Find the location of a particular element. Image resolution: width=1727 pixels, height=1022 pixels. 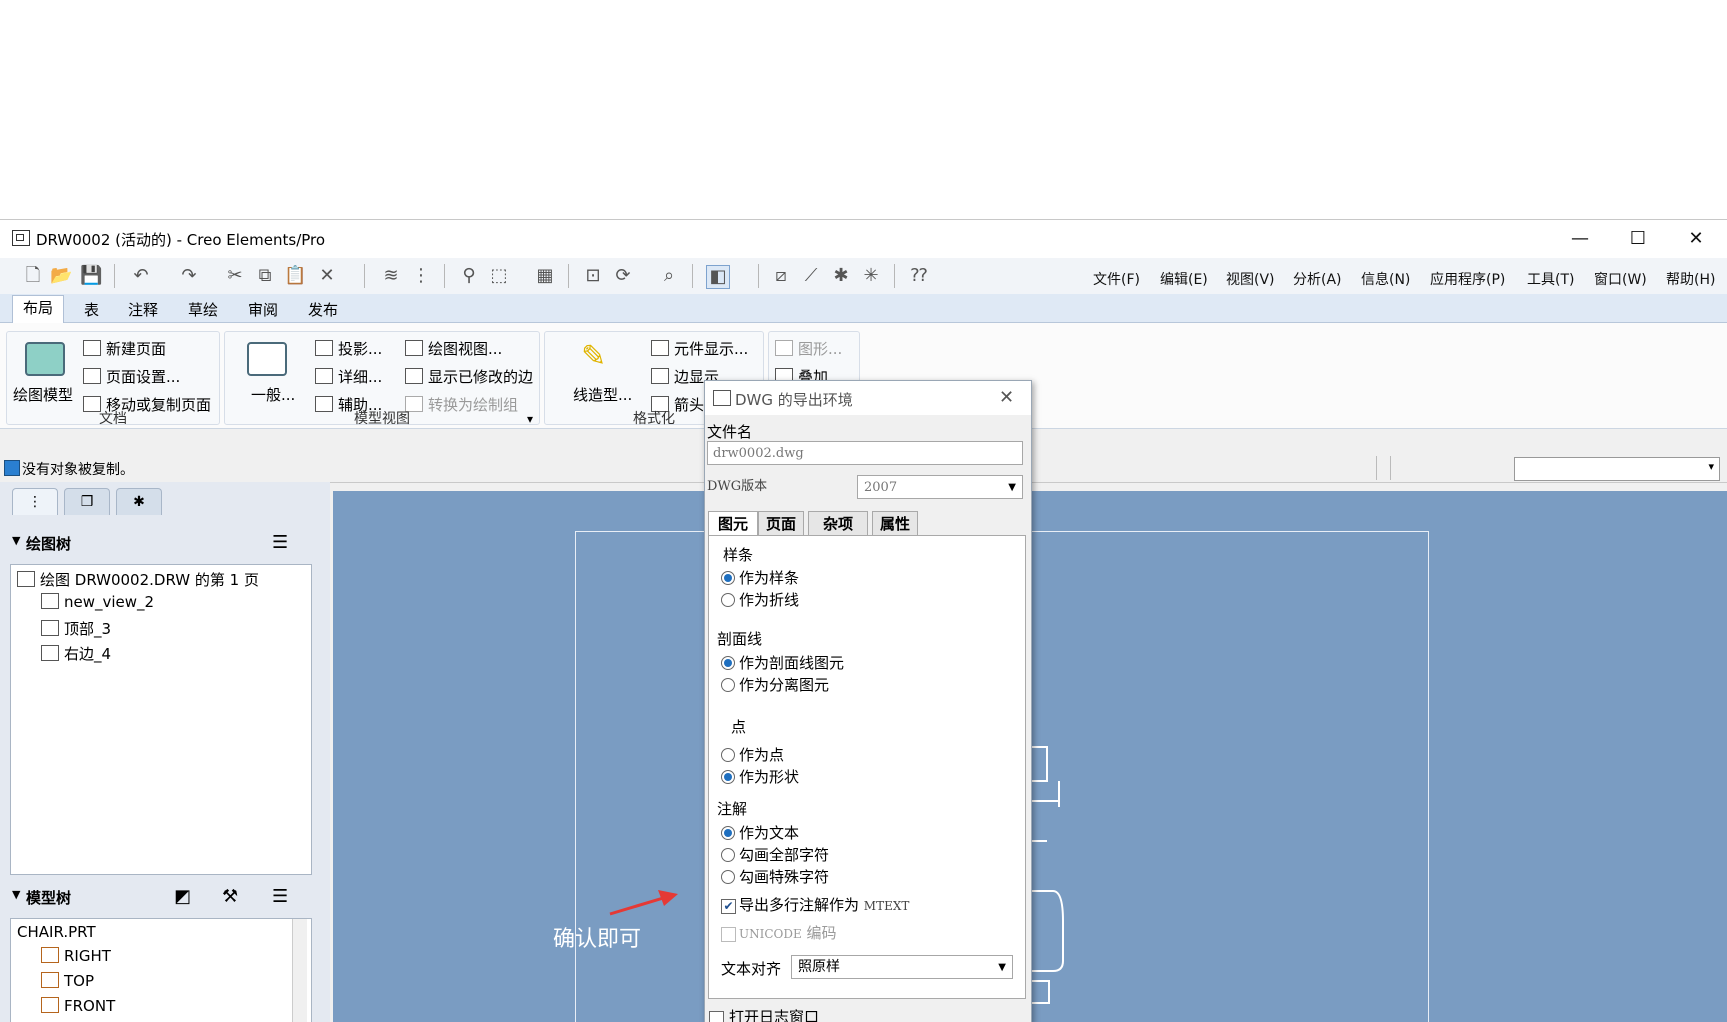

tree-item: new_view_2 is located at coordinates (97, 602).